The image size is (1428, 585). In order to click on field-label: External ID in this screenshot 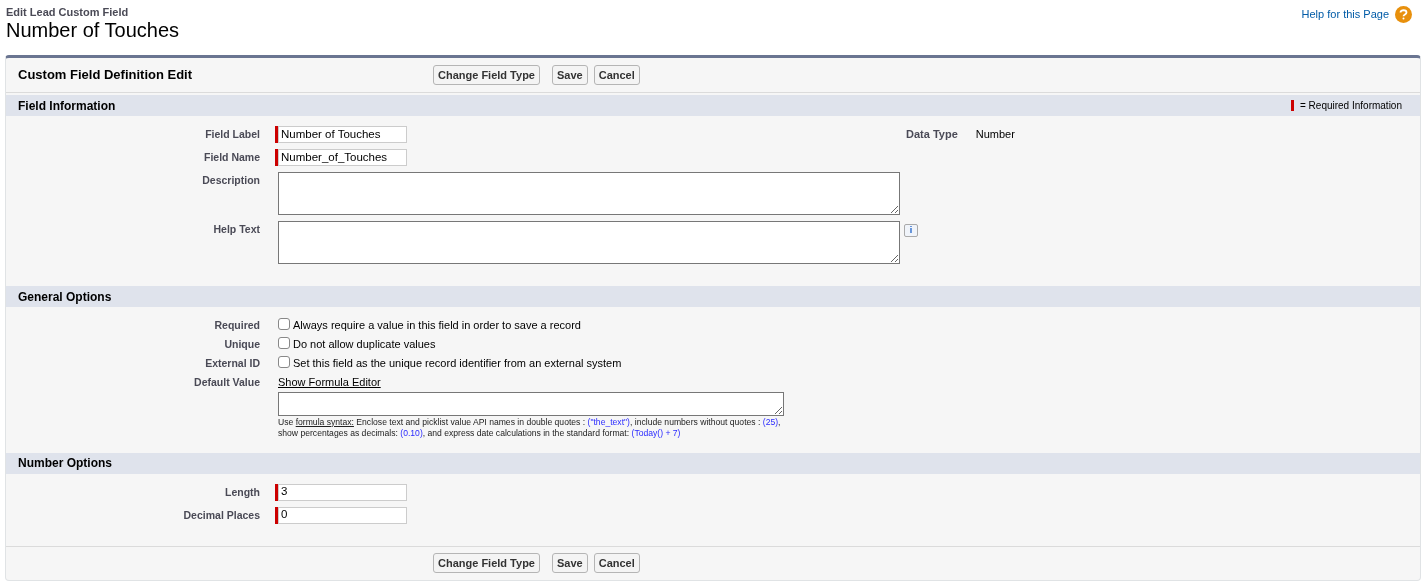, I will do `click(232, 363)`.